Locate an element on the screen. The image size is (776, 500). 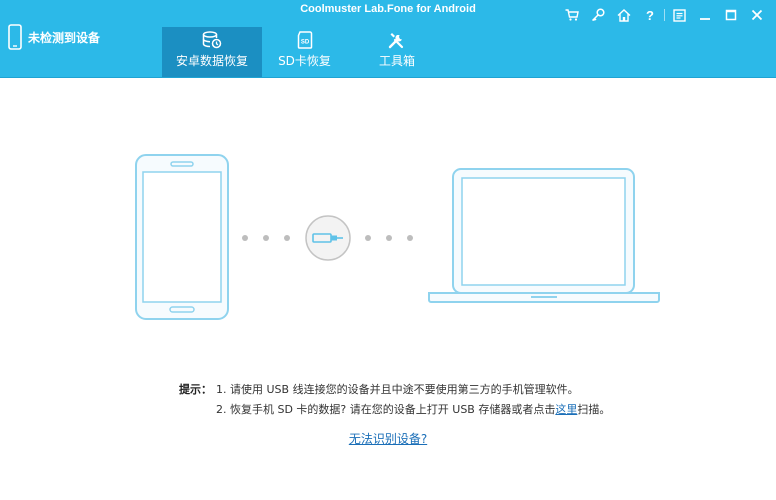
scan-here-link: 这里 is located at coordinates (566, 409).